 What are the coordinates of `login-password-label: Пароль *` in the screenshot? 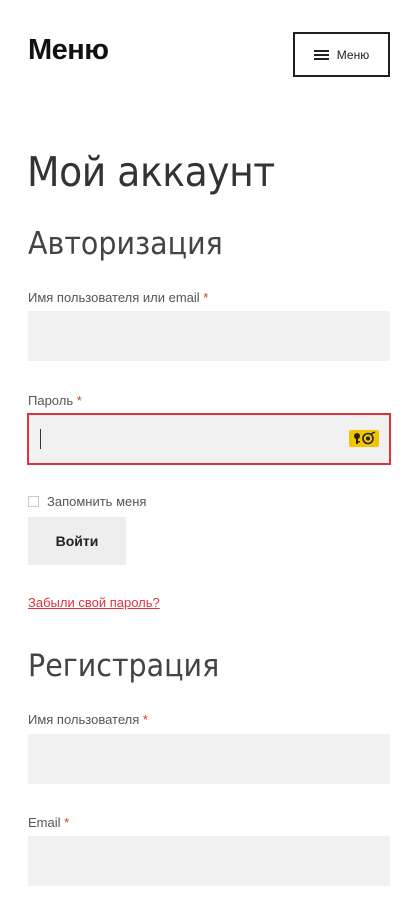 It's located at (55, 400).